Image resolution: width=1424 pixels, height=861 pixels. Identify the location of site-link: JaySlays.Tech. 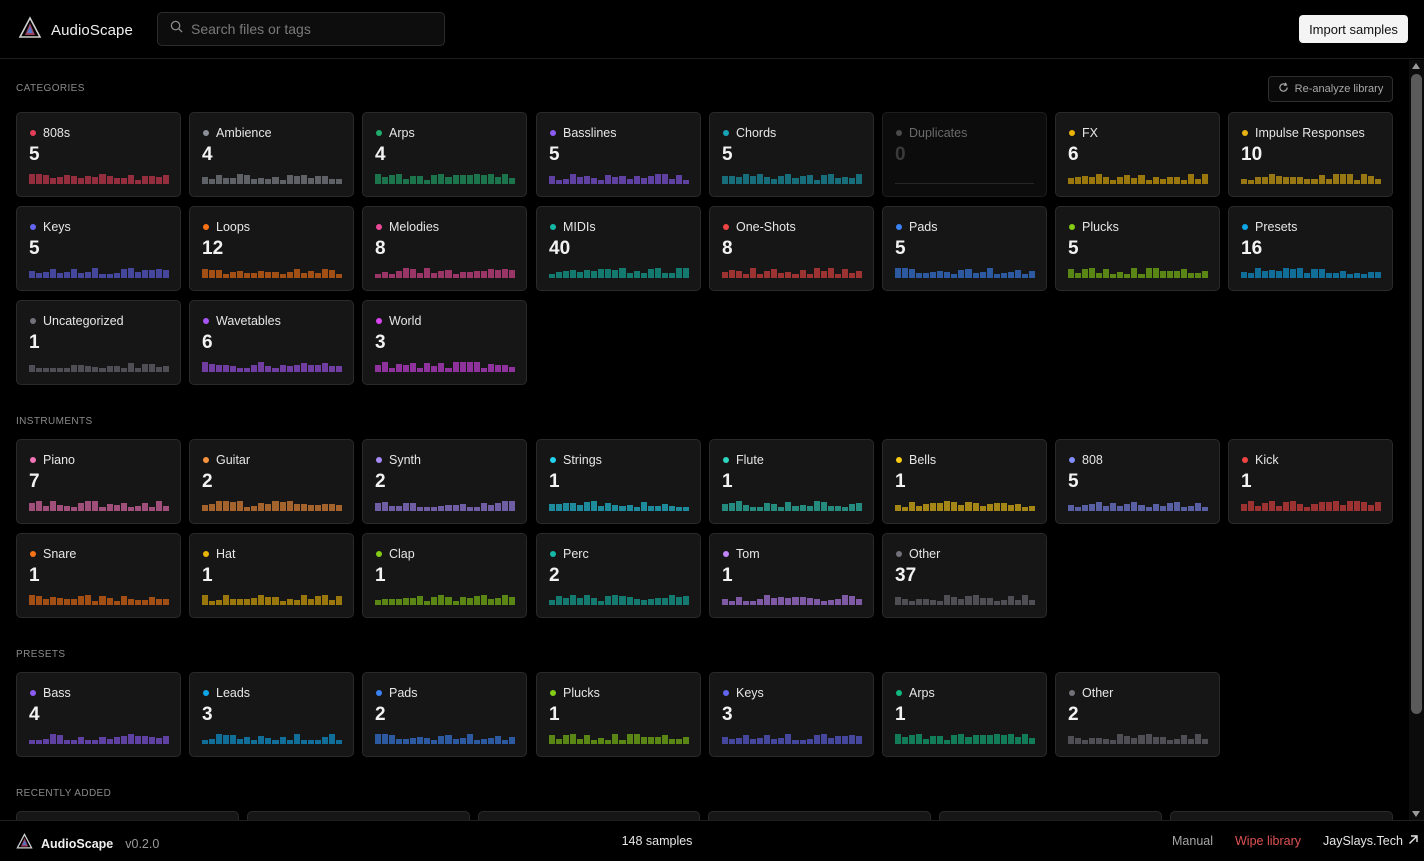
(1370, 841).